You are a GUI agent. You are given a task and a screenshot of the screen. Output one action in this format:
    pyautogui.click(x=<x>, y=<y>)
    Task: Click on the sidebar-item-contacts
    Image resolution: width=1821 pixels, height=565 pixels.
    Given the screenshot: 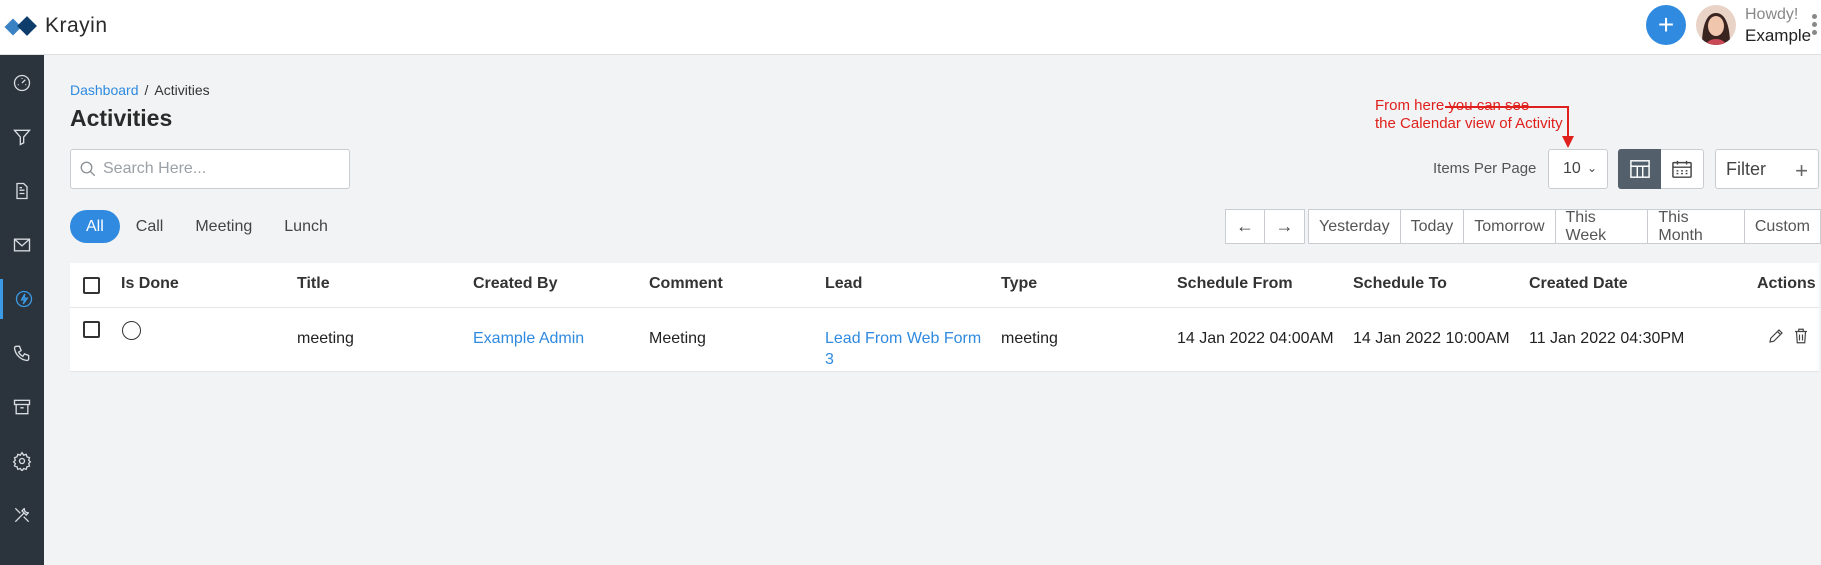 What is the action you would take?
    pyautogui.click(x=22, y=353)
    